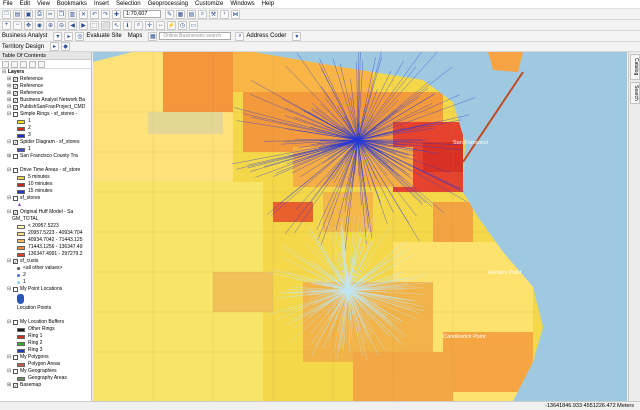  I want to click on toc-layer-row: ⊟ My Point Locations, so click(45, 289).